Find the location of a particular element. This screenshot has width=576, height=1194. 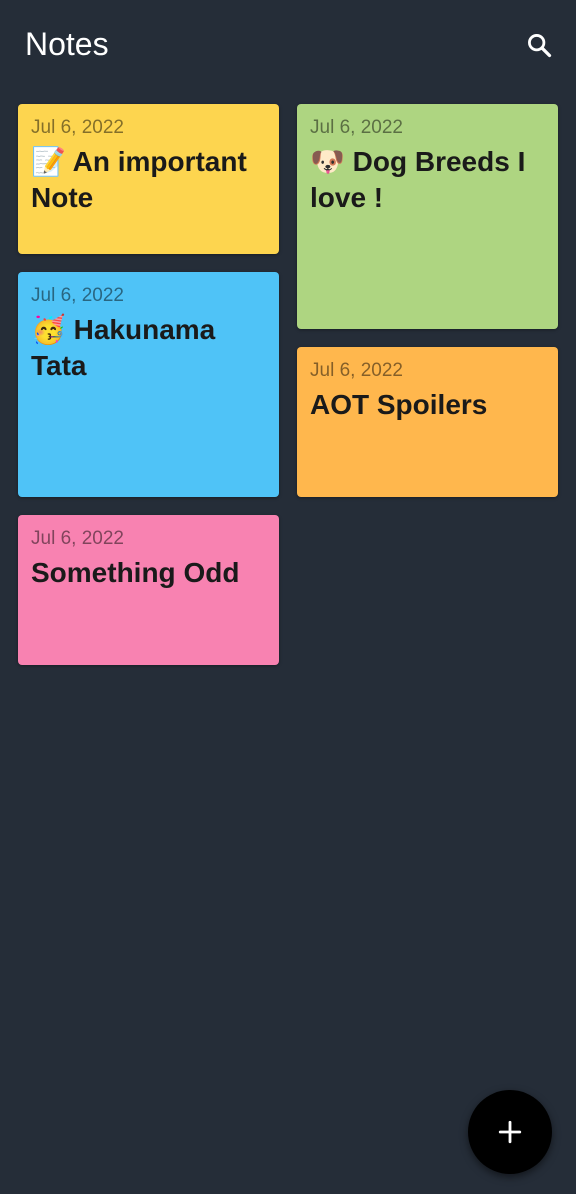

page-title: Notes is located at coordinates (67, 44).